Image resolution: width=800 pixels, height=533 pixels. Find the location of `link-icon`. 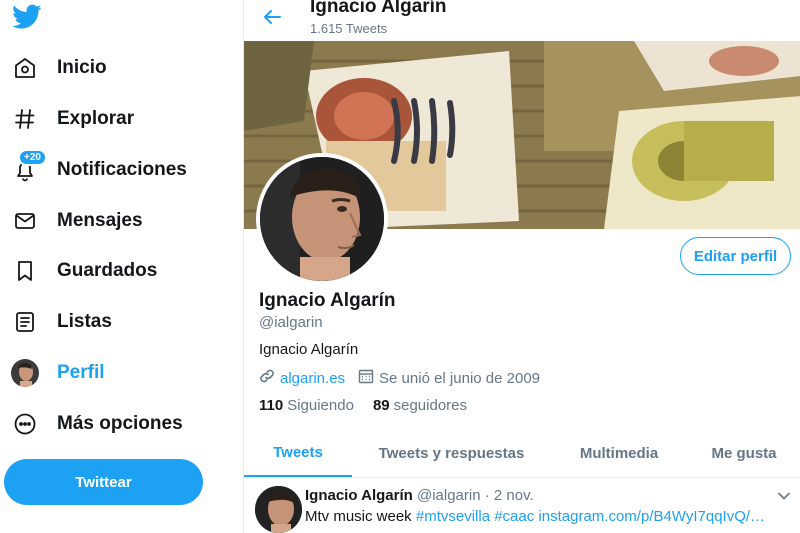

link-icon is located at coordinates (267, 378).